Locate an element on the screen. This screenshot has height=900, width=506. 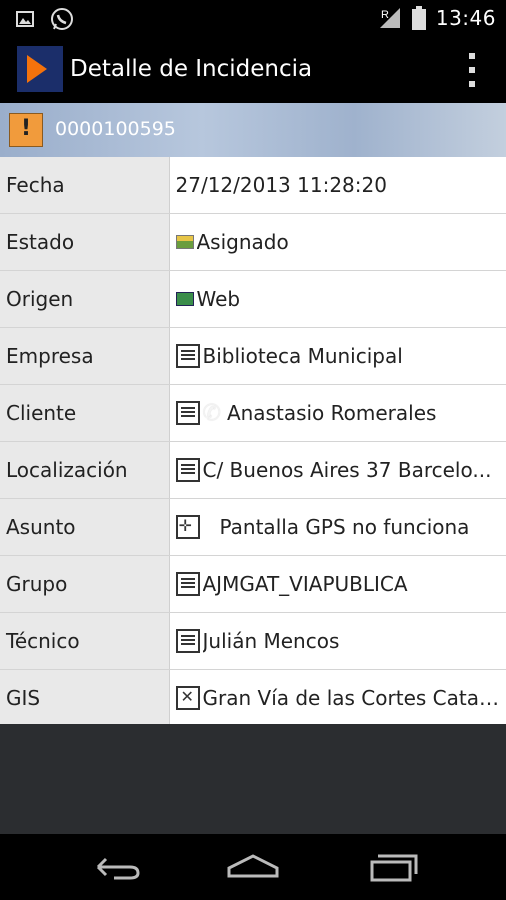
detail-row-estado: Estado Asignado is located at coordinates (253, 242).